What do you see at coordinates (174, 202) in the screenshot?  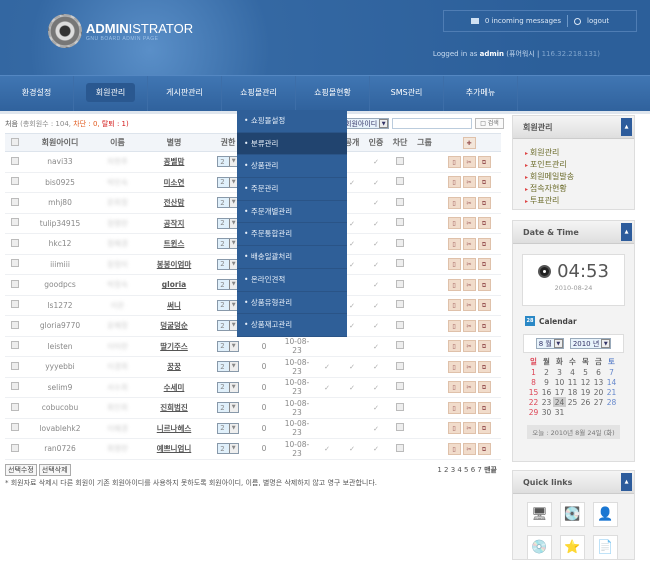 I see `member-nick-link: 전산맘` at bounding box center [174, 202].